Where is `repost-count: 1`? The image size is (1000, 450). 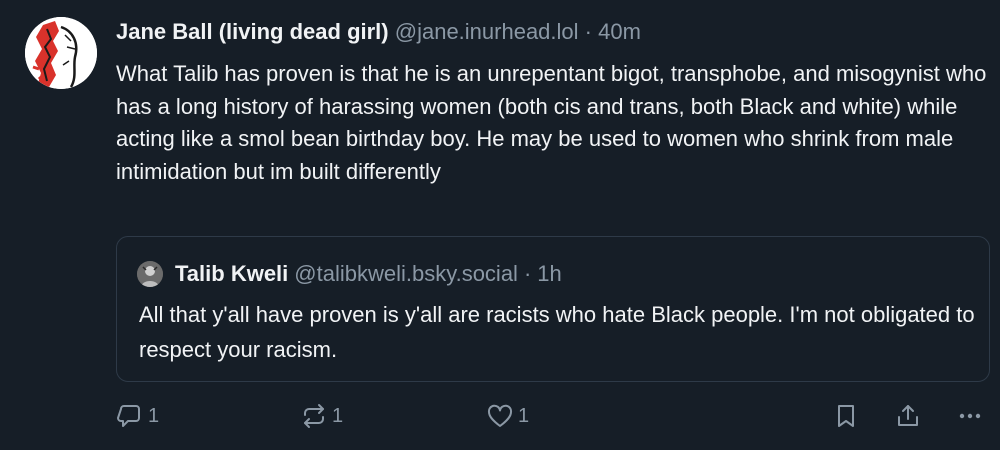 repost-count: 1 is located at coordinates (338, 415).